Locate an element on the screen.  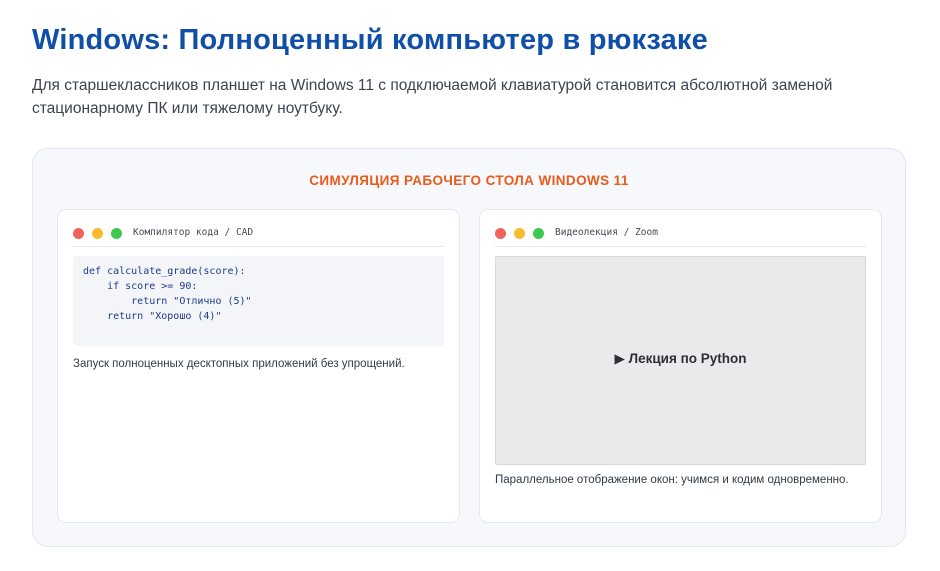
simulation-heading: СИМУЛЯЦИЯ РАБОЧЕГО СТОЛА WINDOWS 11 is located at coordinates (469, 180).